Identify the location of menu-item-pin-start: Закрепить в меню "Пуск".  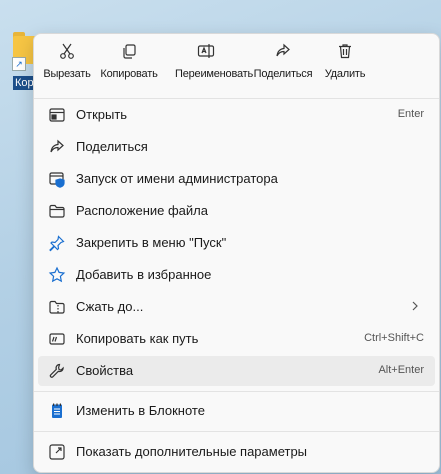
(236, 243).